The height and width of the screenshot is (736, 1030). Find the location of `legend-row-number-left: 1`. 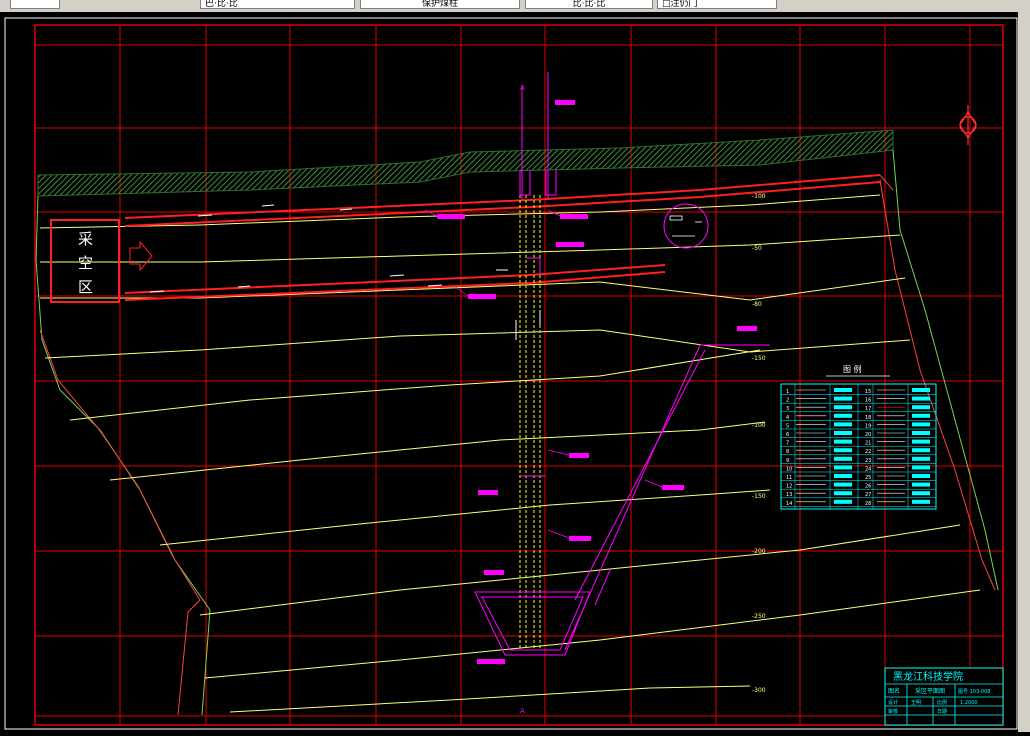

legend-row-number-left: 1 is located at coordinates (787, 392).